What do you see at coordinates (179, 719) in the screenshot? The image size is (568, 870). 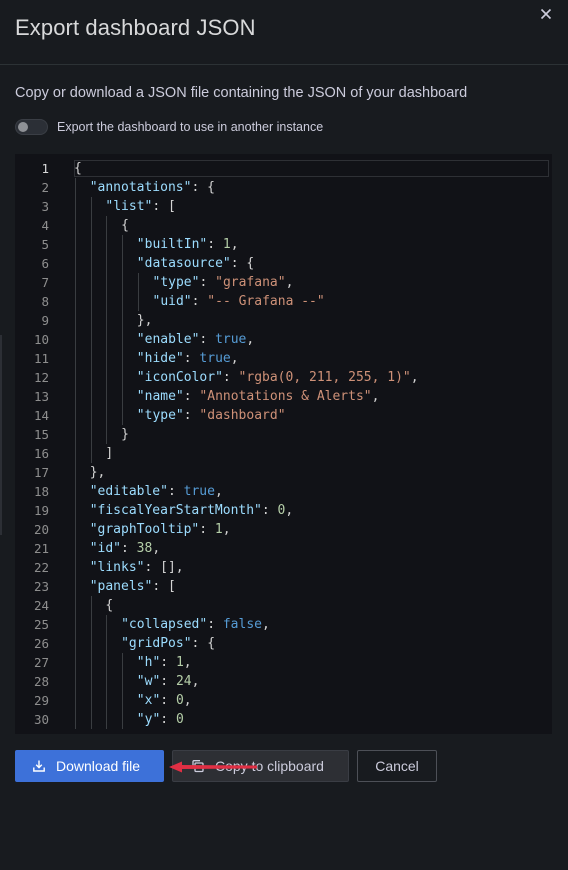 I see `code-token: 0` at bounding box center [179, 719].